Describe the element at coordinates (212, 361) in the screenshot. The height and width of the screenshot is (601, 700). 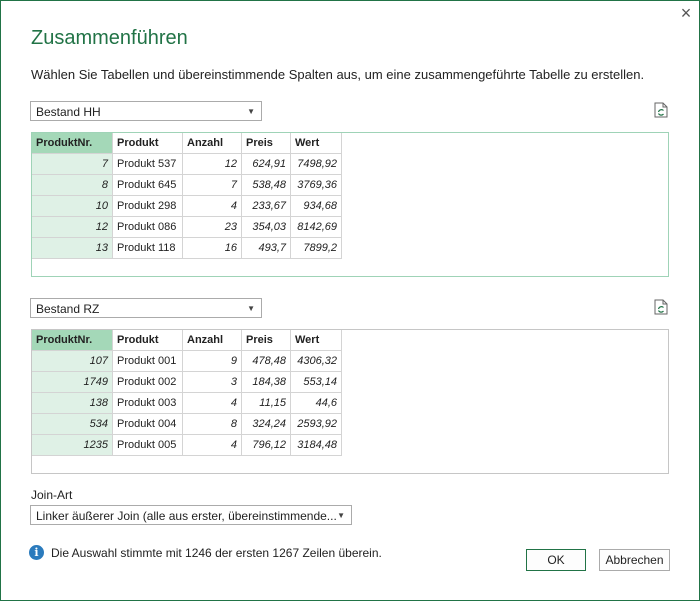
I see `table-cell: 9` at that location.